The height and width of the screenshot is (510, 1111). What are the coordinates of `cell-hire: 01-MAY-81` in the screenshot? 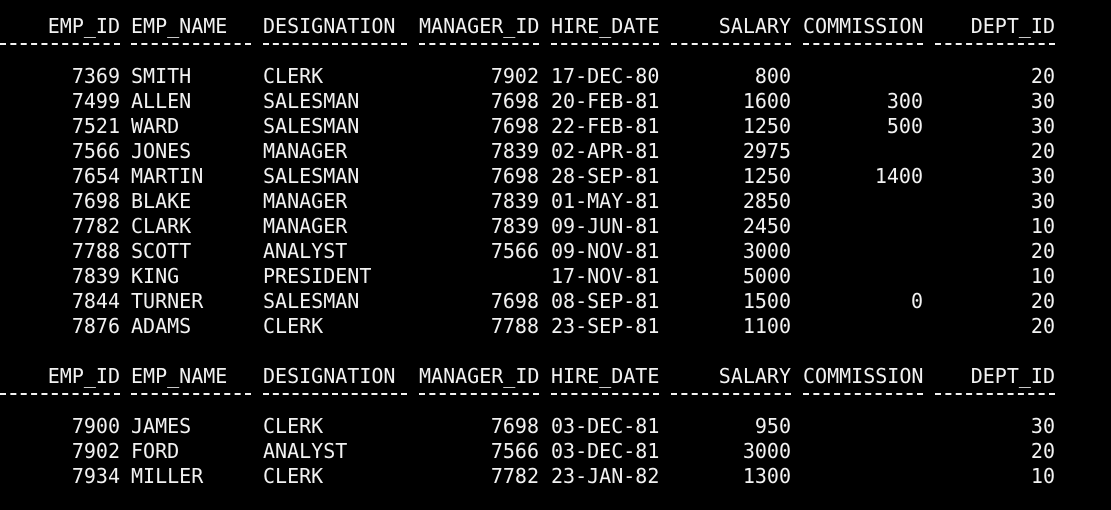 It's located at (605, 201).